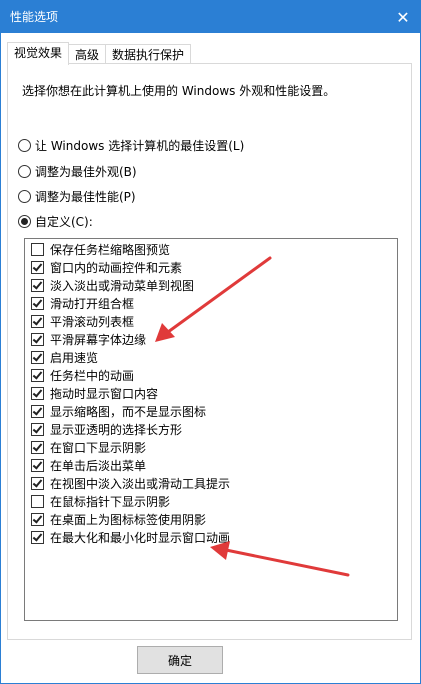 The width and height of the screenshot is (421, 684). I want to click on list-item-label: 淡入淡出或滑动菜单到视图, so click(122, 286).